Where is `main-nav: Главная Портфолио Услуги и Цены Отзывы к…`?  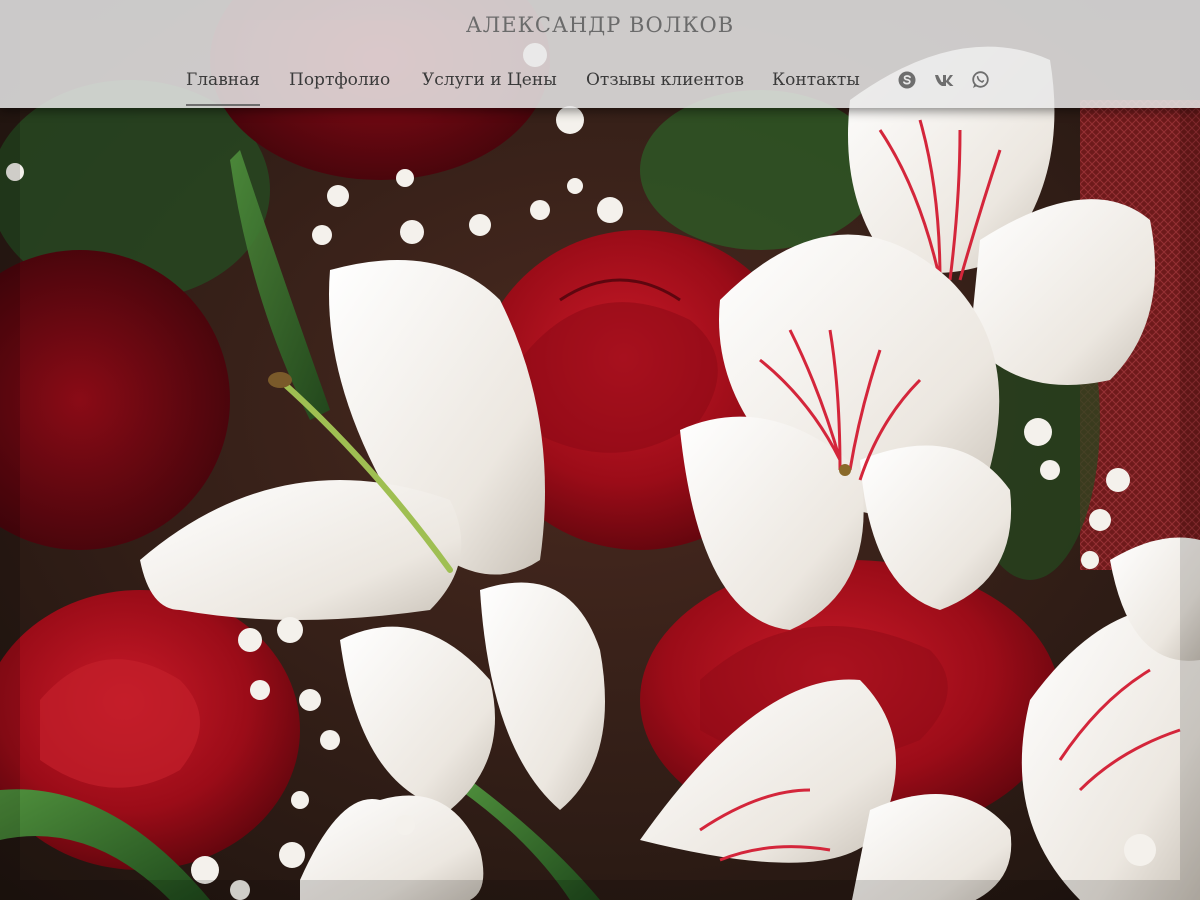 main-nav: Главная Портфолио Услуги и Цены Отзывы к… is located at coordinates (600, 88).